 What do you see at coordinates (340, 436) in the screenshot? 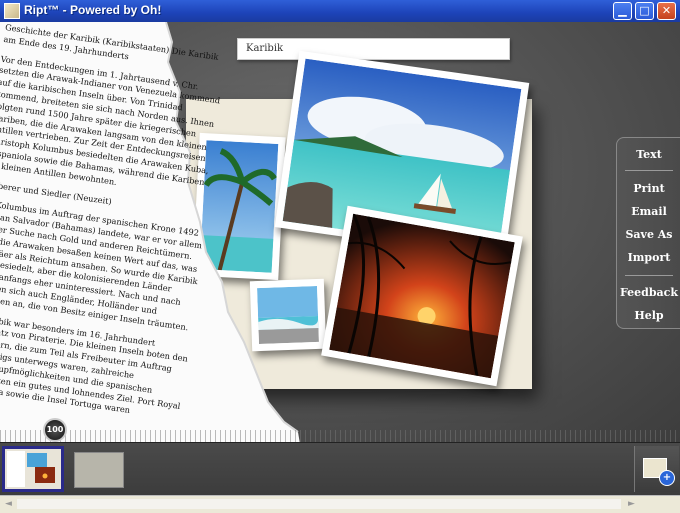
I see `zoom-ruler` at bounding box center [340, 436].